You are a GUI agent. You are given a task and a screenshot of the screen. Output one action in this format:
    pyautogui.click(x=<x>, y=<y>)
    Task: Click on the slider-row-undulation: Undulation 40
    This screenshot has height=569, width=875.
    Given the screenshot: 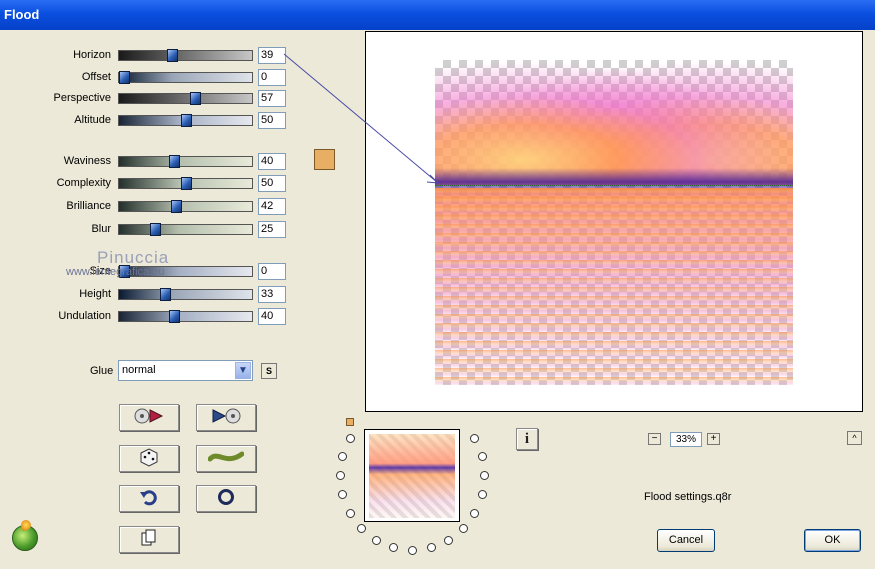 What is the action you would take?
    pyautogui.click(x=145, y=317)
    